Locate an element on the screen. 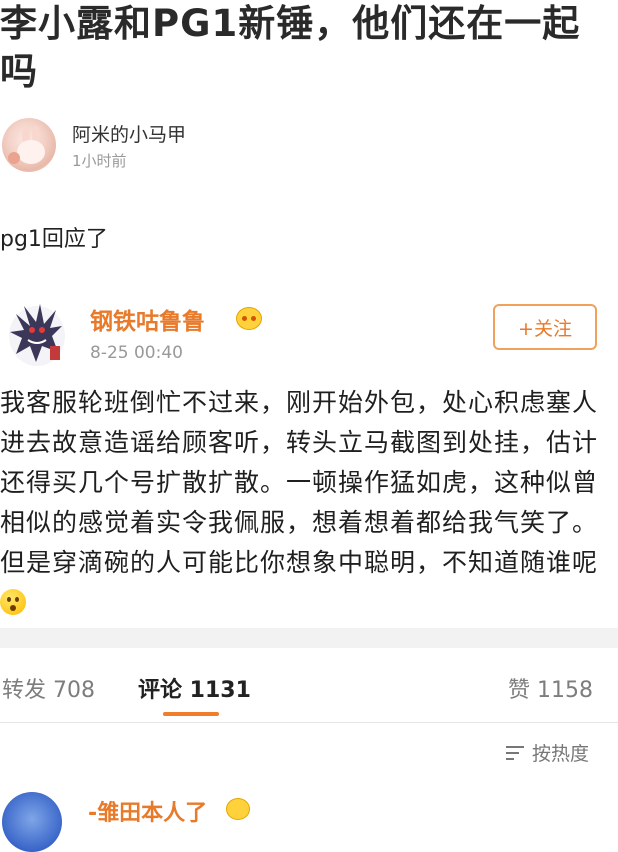 The image size is (618, 852). author-timestamp: 1小时前 is located at coordinates (99, 161).